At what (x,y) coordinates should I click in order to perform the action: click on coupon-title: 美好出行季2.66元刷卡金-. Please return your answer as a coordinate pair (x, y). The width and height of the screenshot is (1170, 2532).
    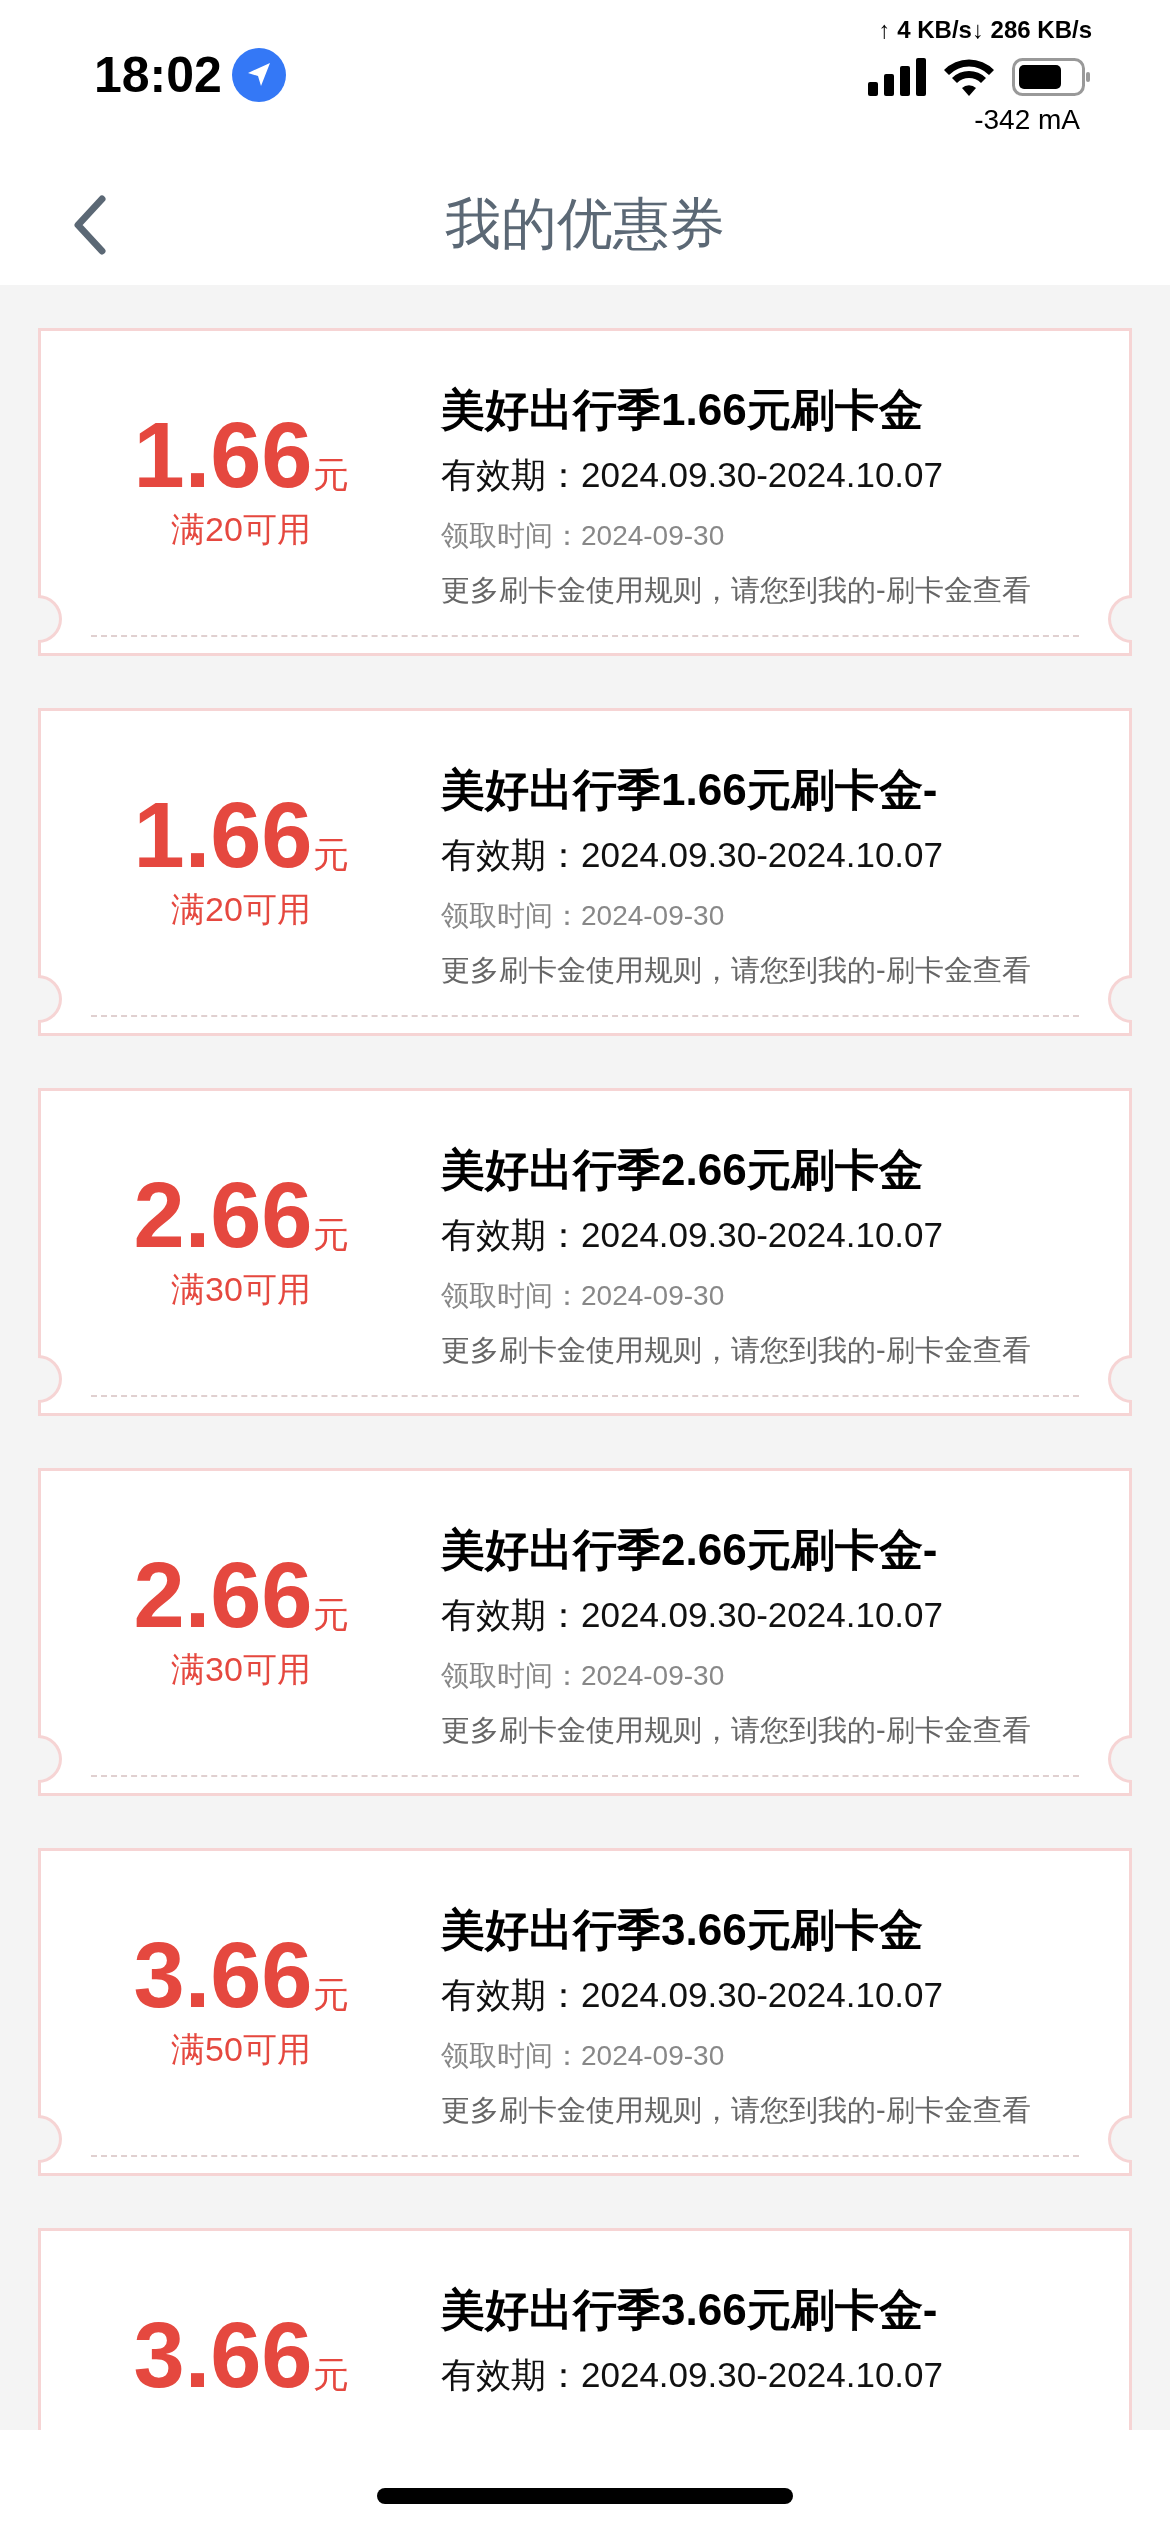
    Looking at the image, I should click on (690, 1550).